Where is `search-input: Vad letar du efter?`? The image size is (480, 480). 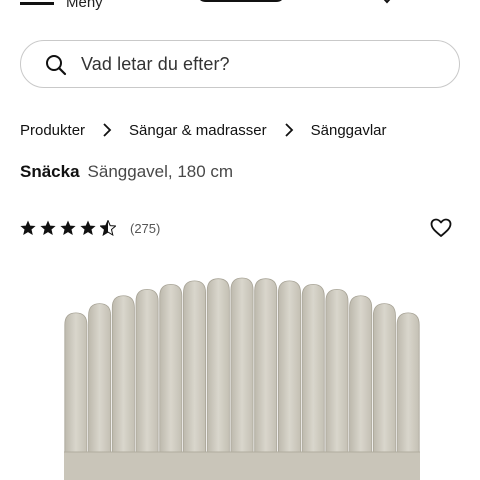 search-input: Vad letar du efter? is located at coordinates (155, 64).